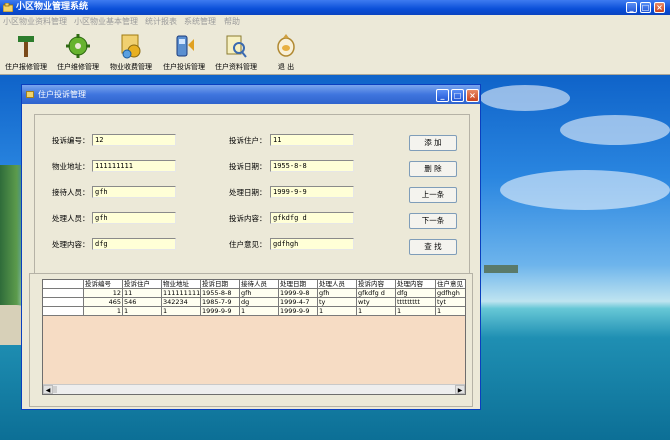  Describe the element at coordinates (26, 52) in the screenshot. I see `toolbar-repair-request-button: 住户报修管理` at that location.